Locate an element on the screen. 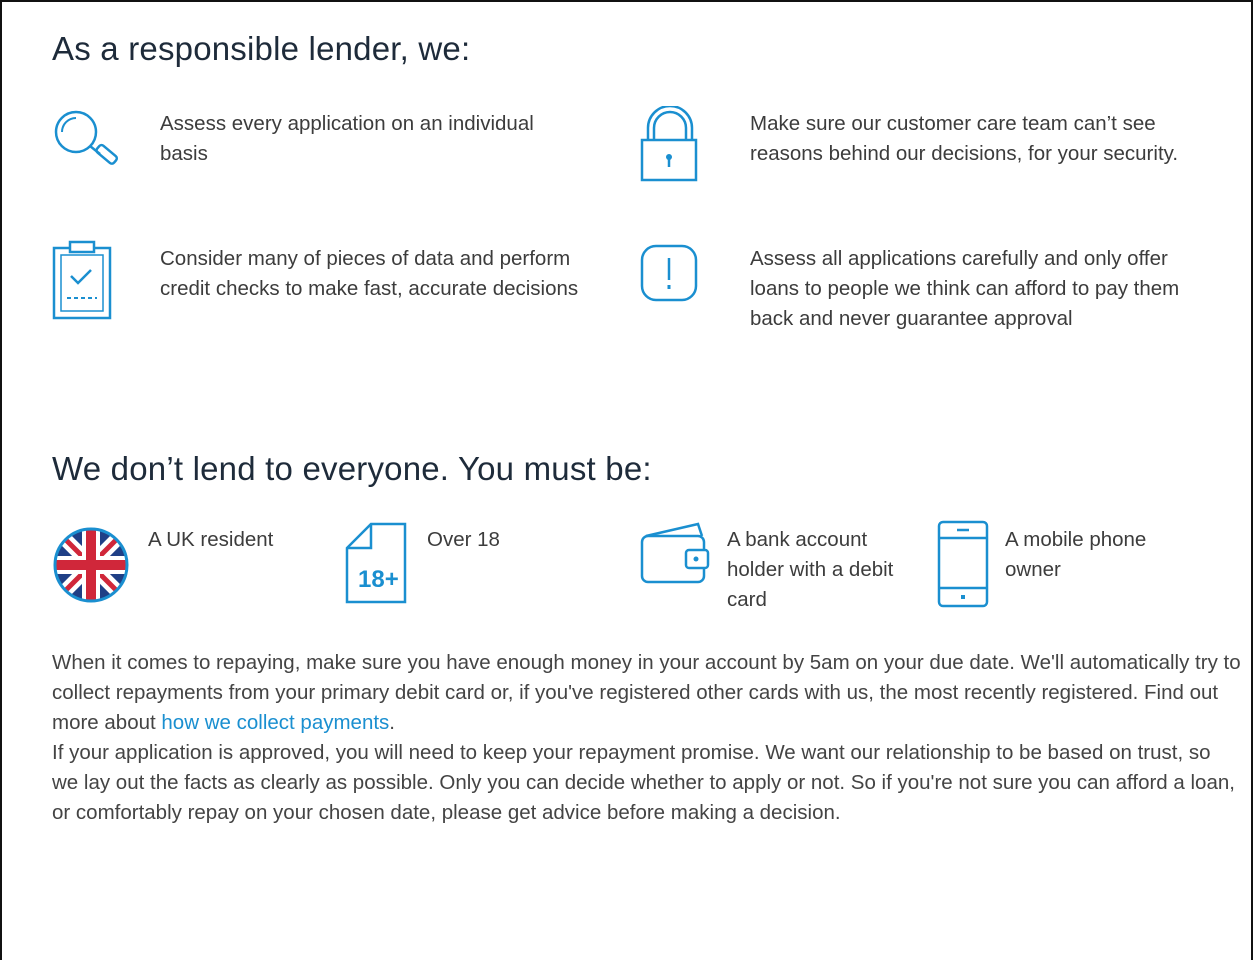  repayment-text-end: . is located at coordinates (392, 722).